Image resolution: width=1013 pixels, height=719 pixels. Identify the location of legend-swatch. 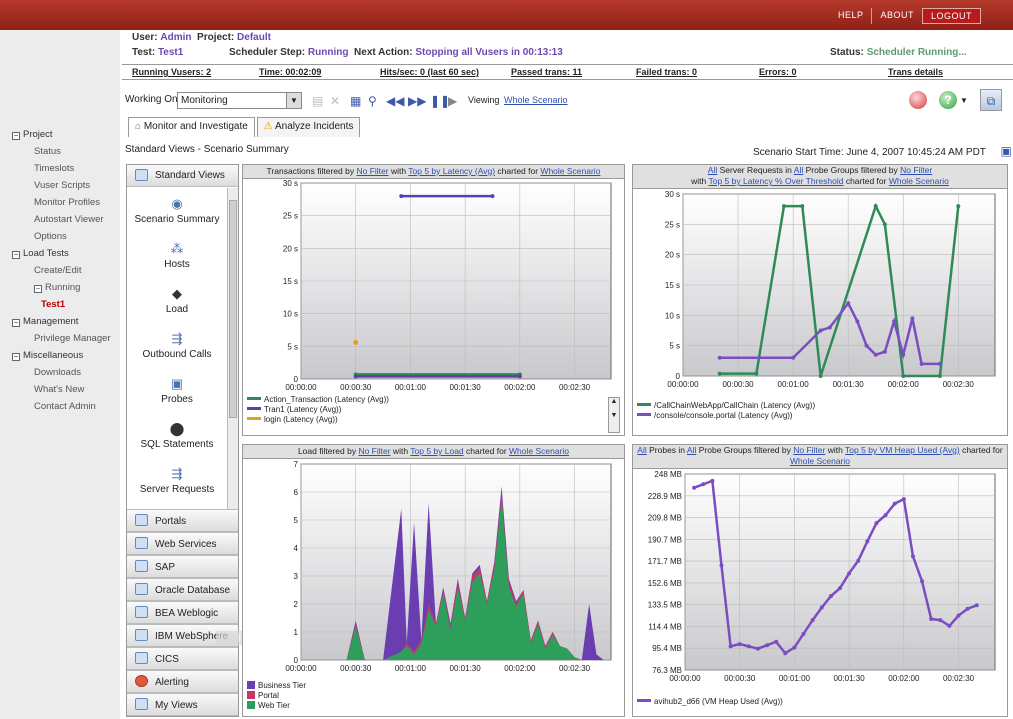
(644, 414).